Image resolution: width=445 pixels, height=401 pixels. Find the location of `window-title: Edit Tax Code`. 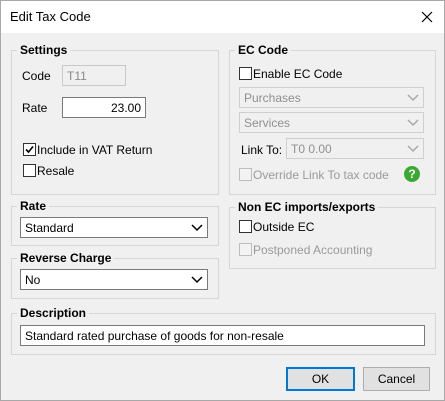

window-title: Edit Tax Code is located at coordinates (50, 16).